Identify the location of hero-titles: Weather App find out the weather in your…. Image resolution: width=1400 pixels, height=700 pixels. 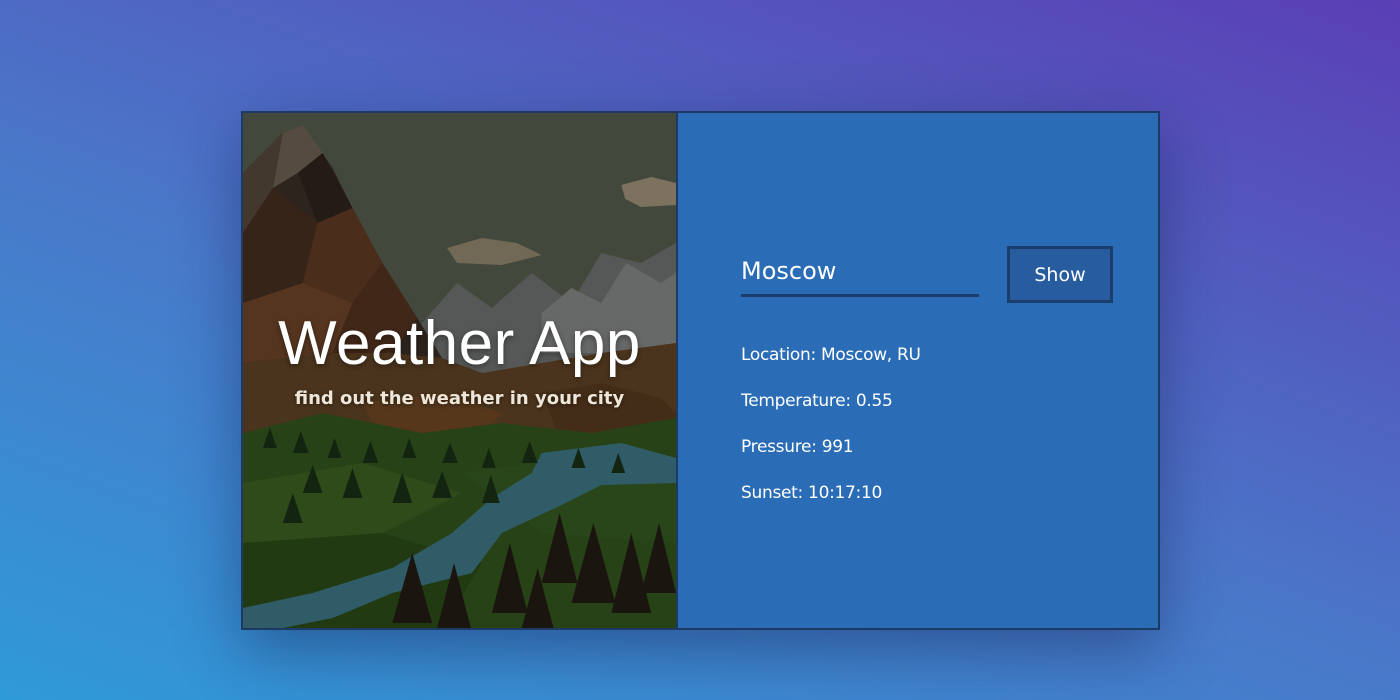
(459, 358).